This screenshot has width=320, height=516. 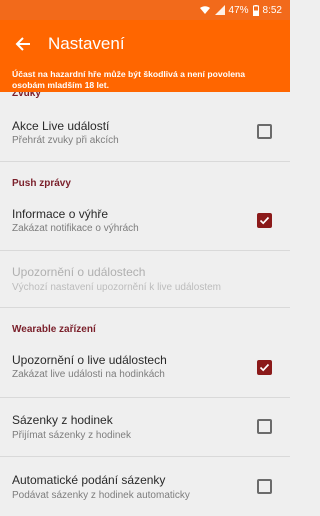 What do you see at coordinates (89, 480) in the screenshot?
I see `setting-title: Automatické podání sázenky` at bounding box center [89, 480].